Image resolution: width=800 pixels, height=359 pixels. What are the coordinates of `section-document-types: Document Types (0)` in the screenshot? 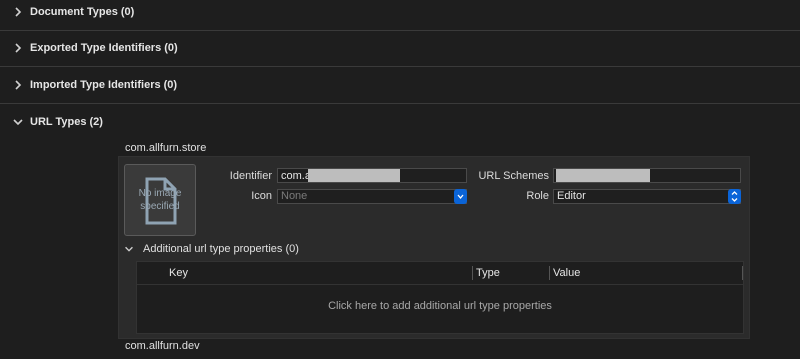 It's located at (400, 15).